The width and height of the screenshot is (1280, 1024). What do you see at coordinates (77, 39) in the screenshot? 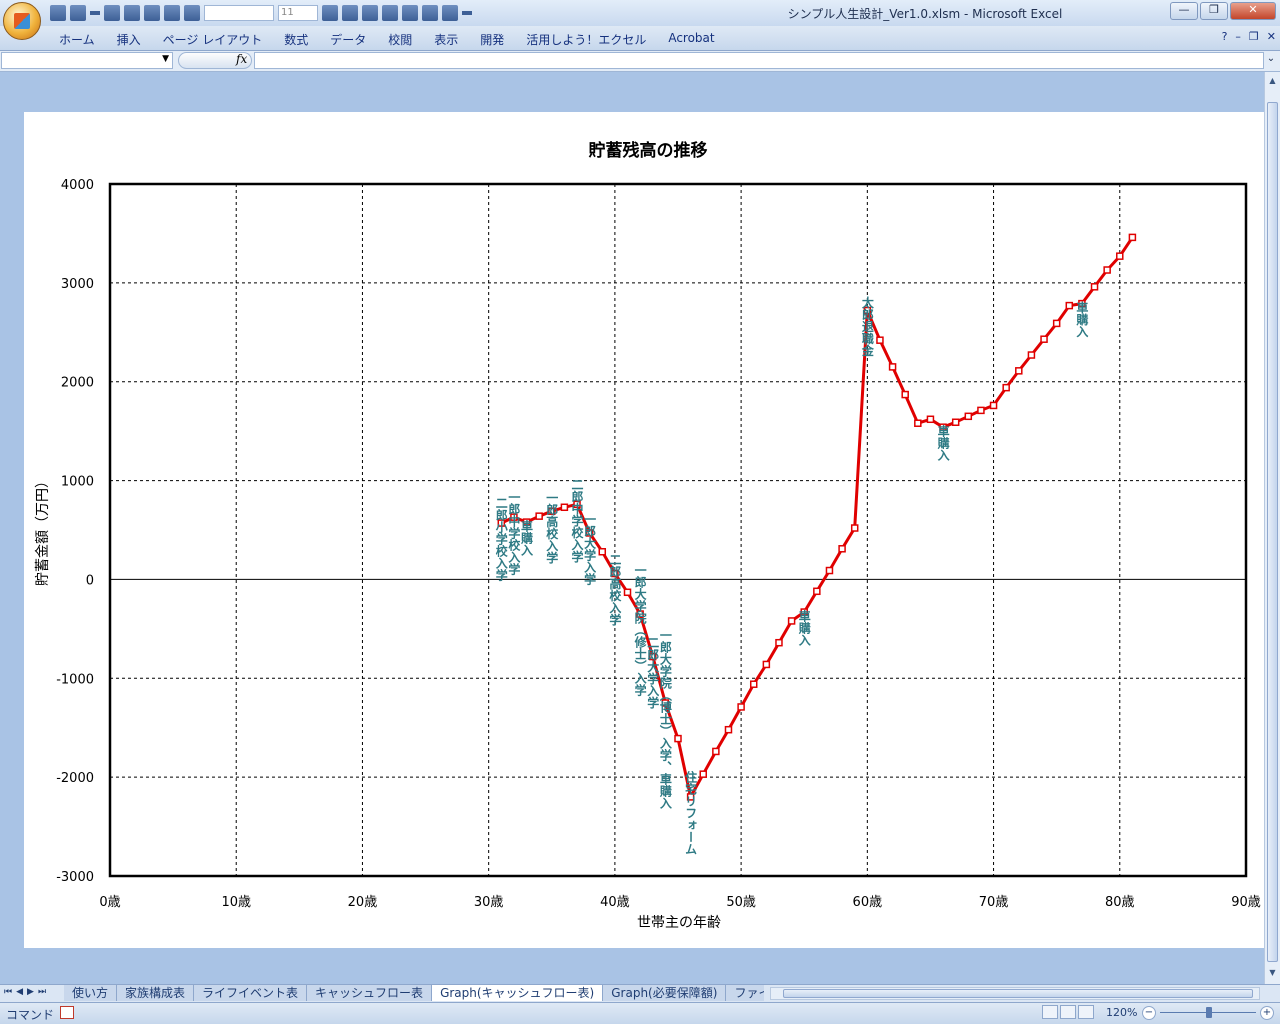
I see `tab-home: ホーム` at bounding box center [77, 39].